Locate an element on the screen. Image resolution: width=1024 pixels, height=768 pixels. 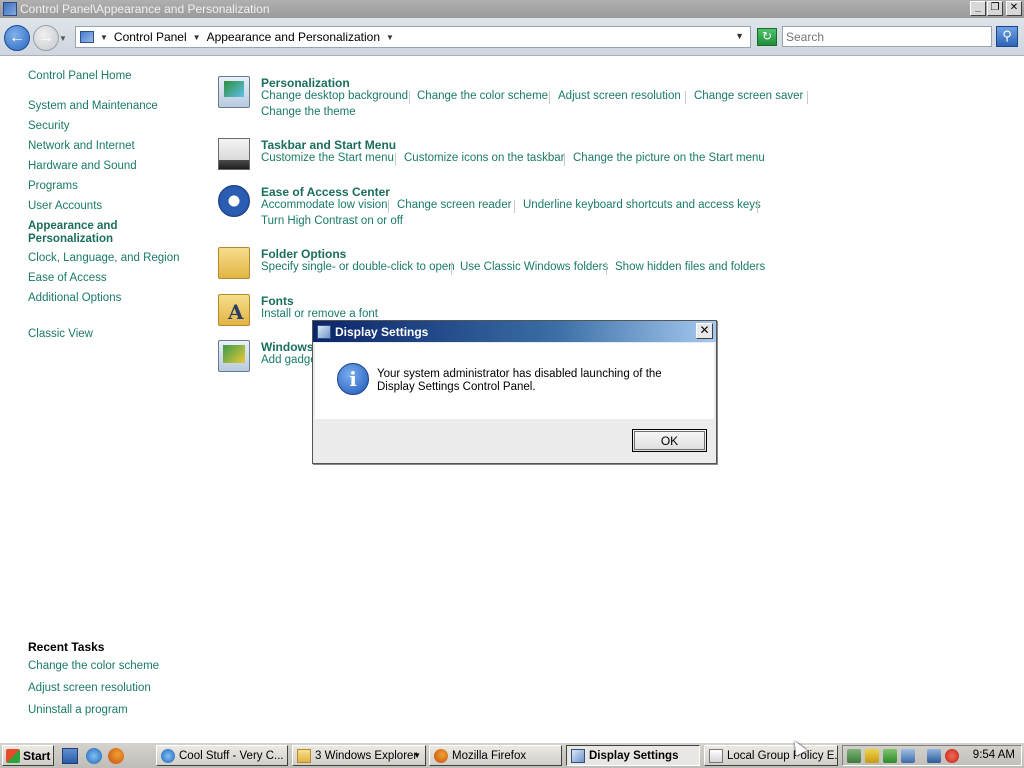
category-title: Folder Options is located at coordinates (303, 254).